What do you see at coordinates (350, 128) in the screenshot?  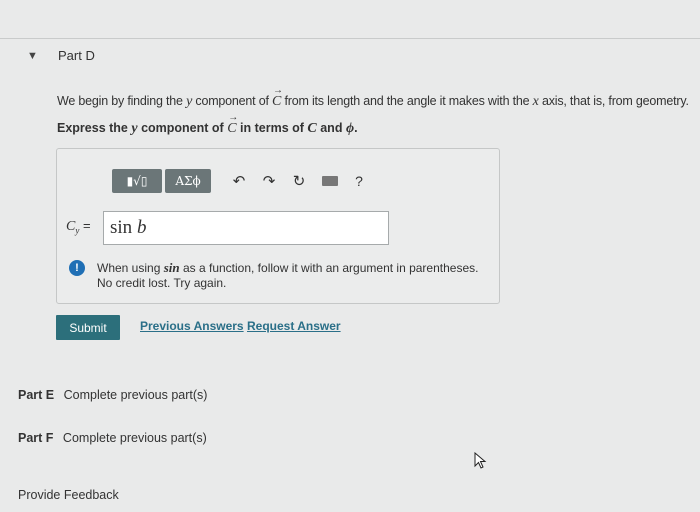 I see `instr-var-phi: ϕ` at bounding box center [350, 128].